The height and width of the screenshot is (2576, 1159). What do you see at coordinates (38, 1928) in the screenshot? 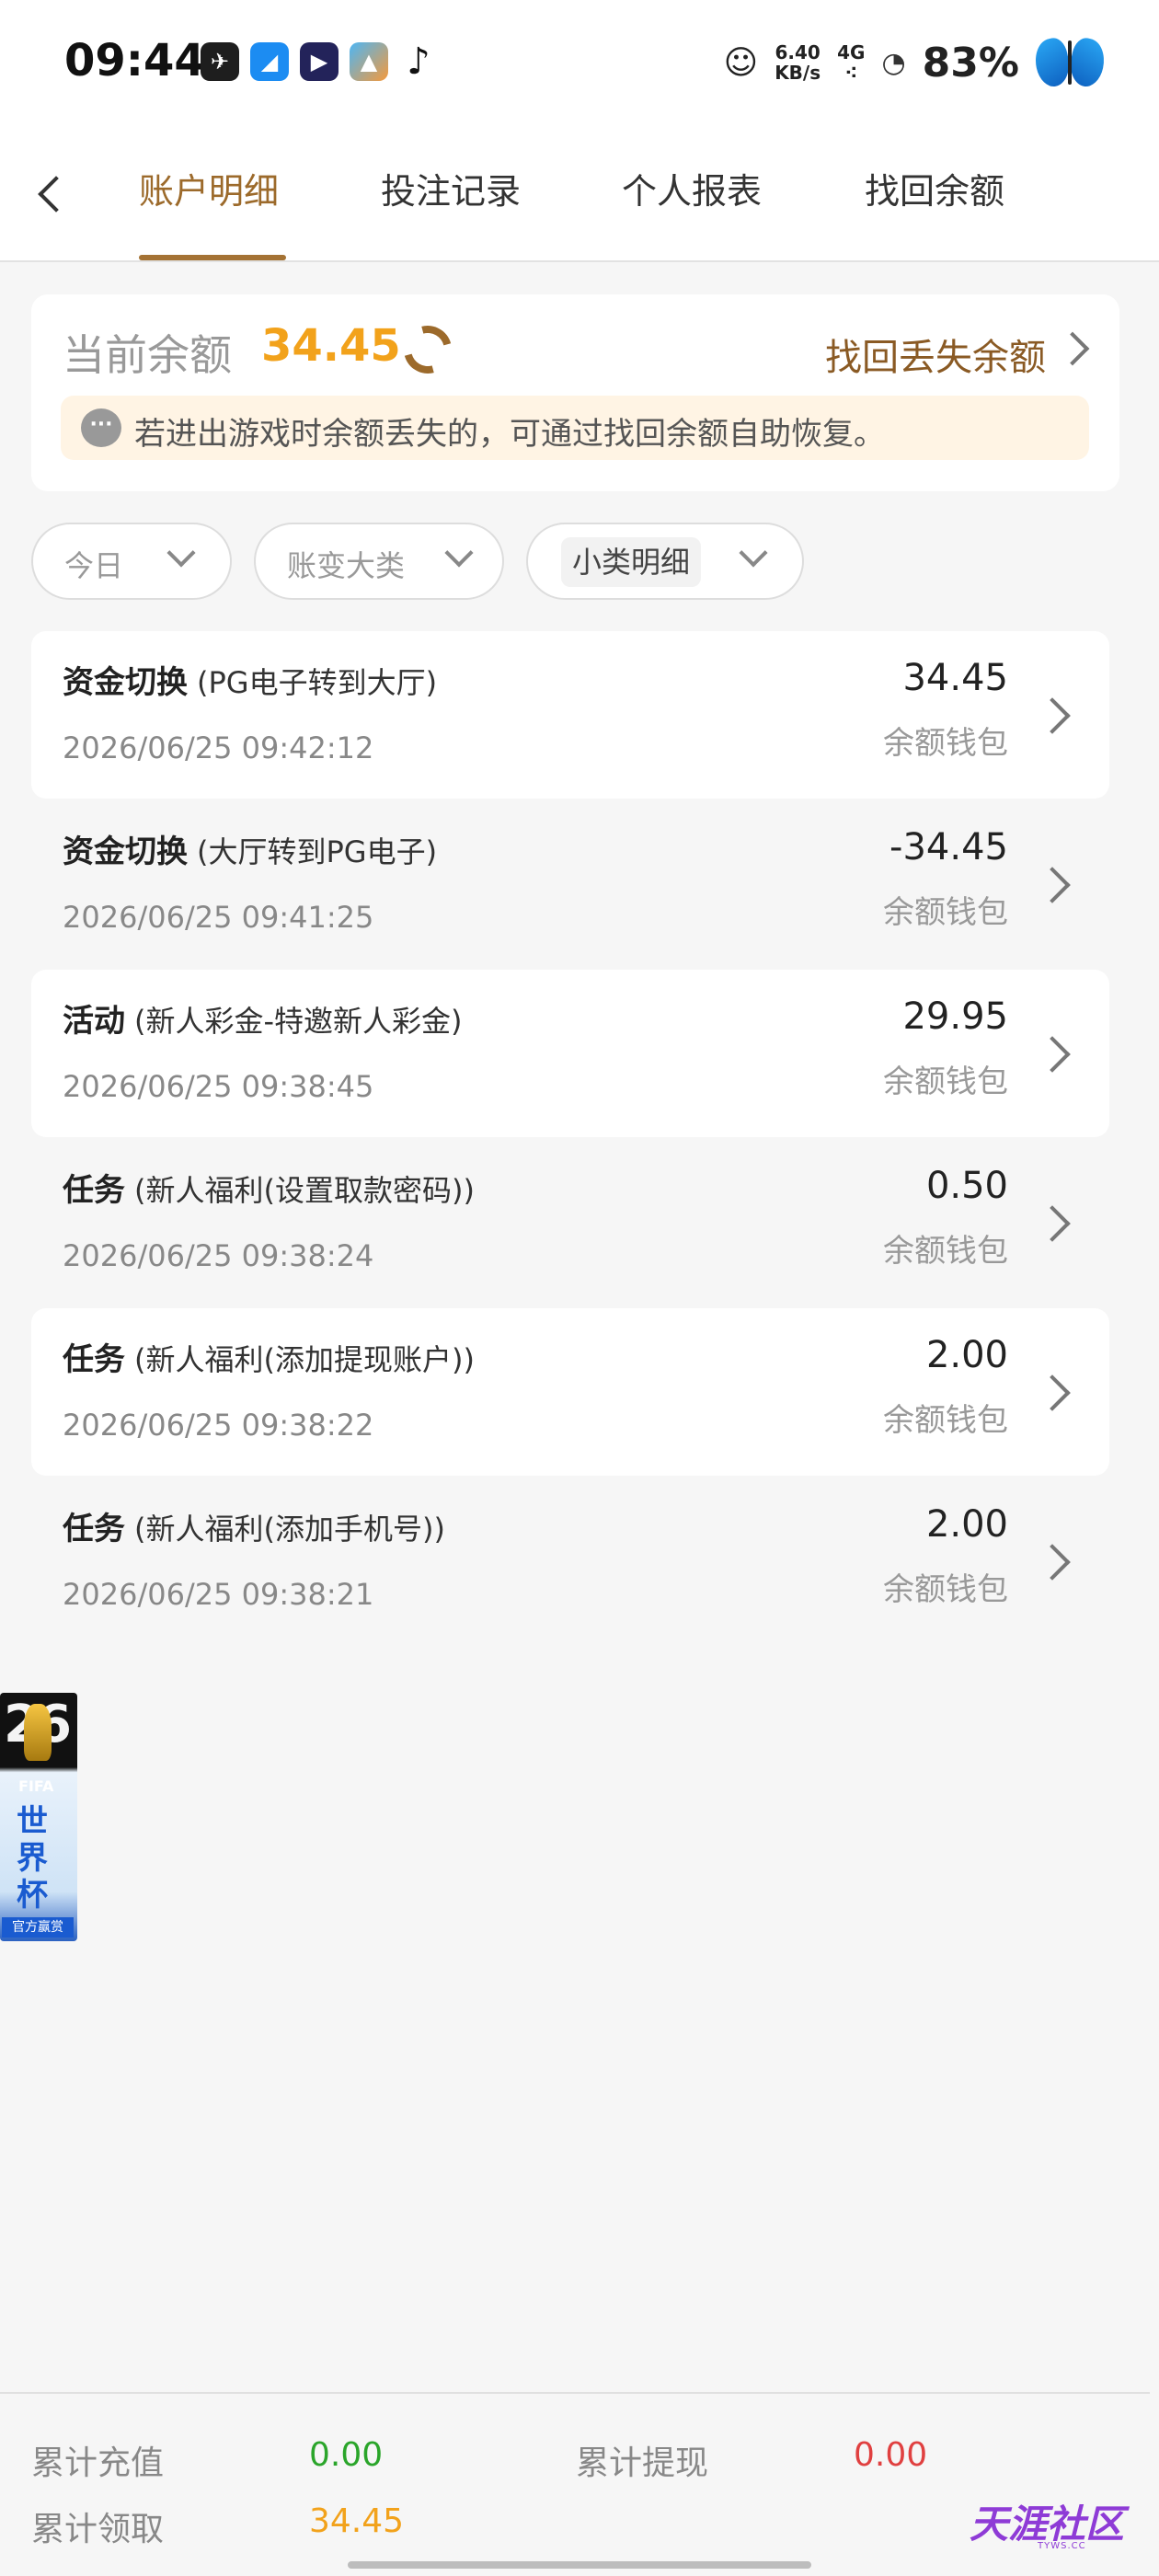
I see `banner-tag: 官方赢赏` at bounding box center [38, 1928].